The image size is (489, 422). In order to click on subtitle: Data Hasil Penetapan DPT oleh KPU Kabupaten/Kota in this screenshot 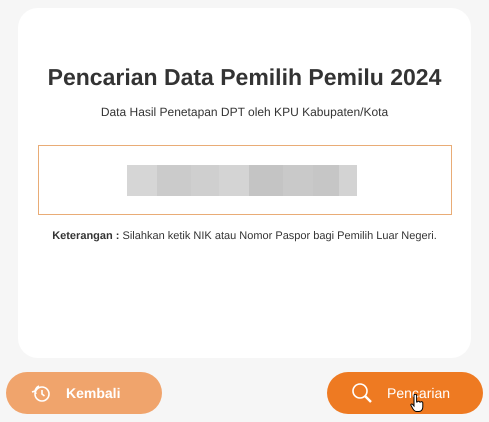, I will do `click(244, 112)`.